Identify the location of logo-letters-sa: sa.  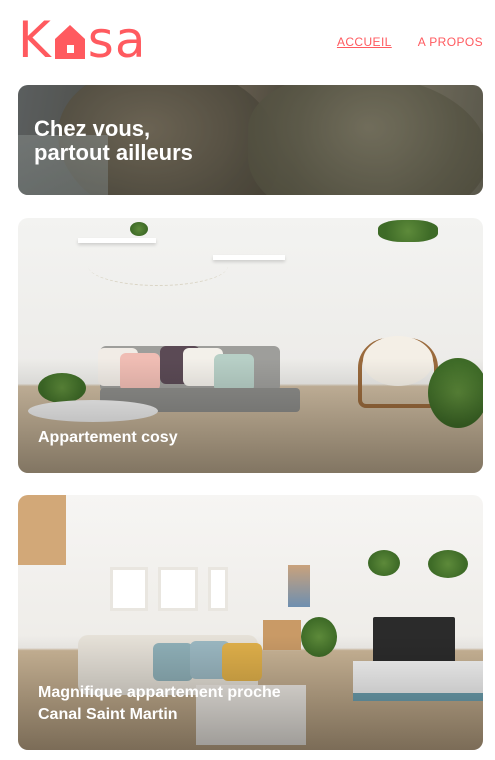
(117, 40).